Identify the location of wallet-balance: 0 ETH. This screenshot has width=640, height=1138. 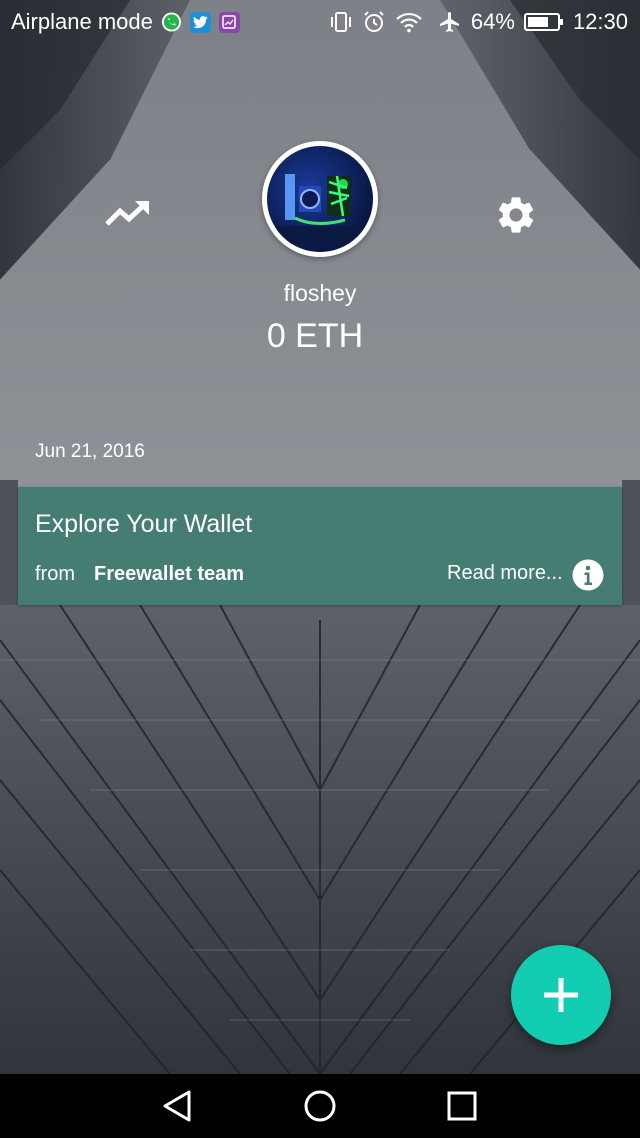
(315, 336).